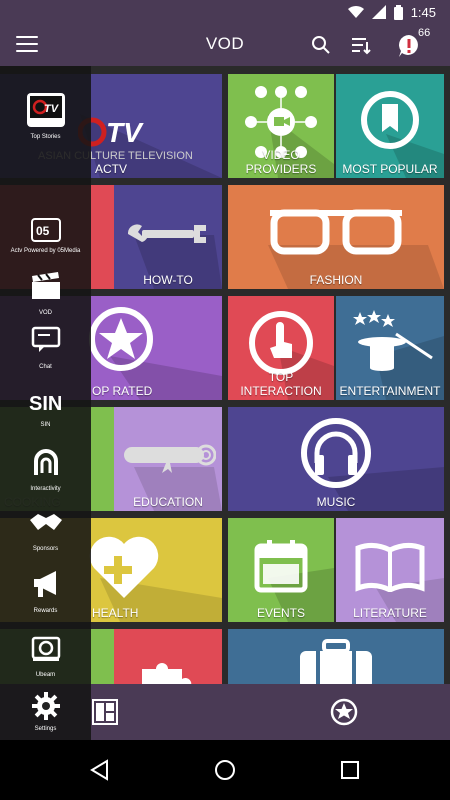  I want to click on chat-icon, so click(46, 340).